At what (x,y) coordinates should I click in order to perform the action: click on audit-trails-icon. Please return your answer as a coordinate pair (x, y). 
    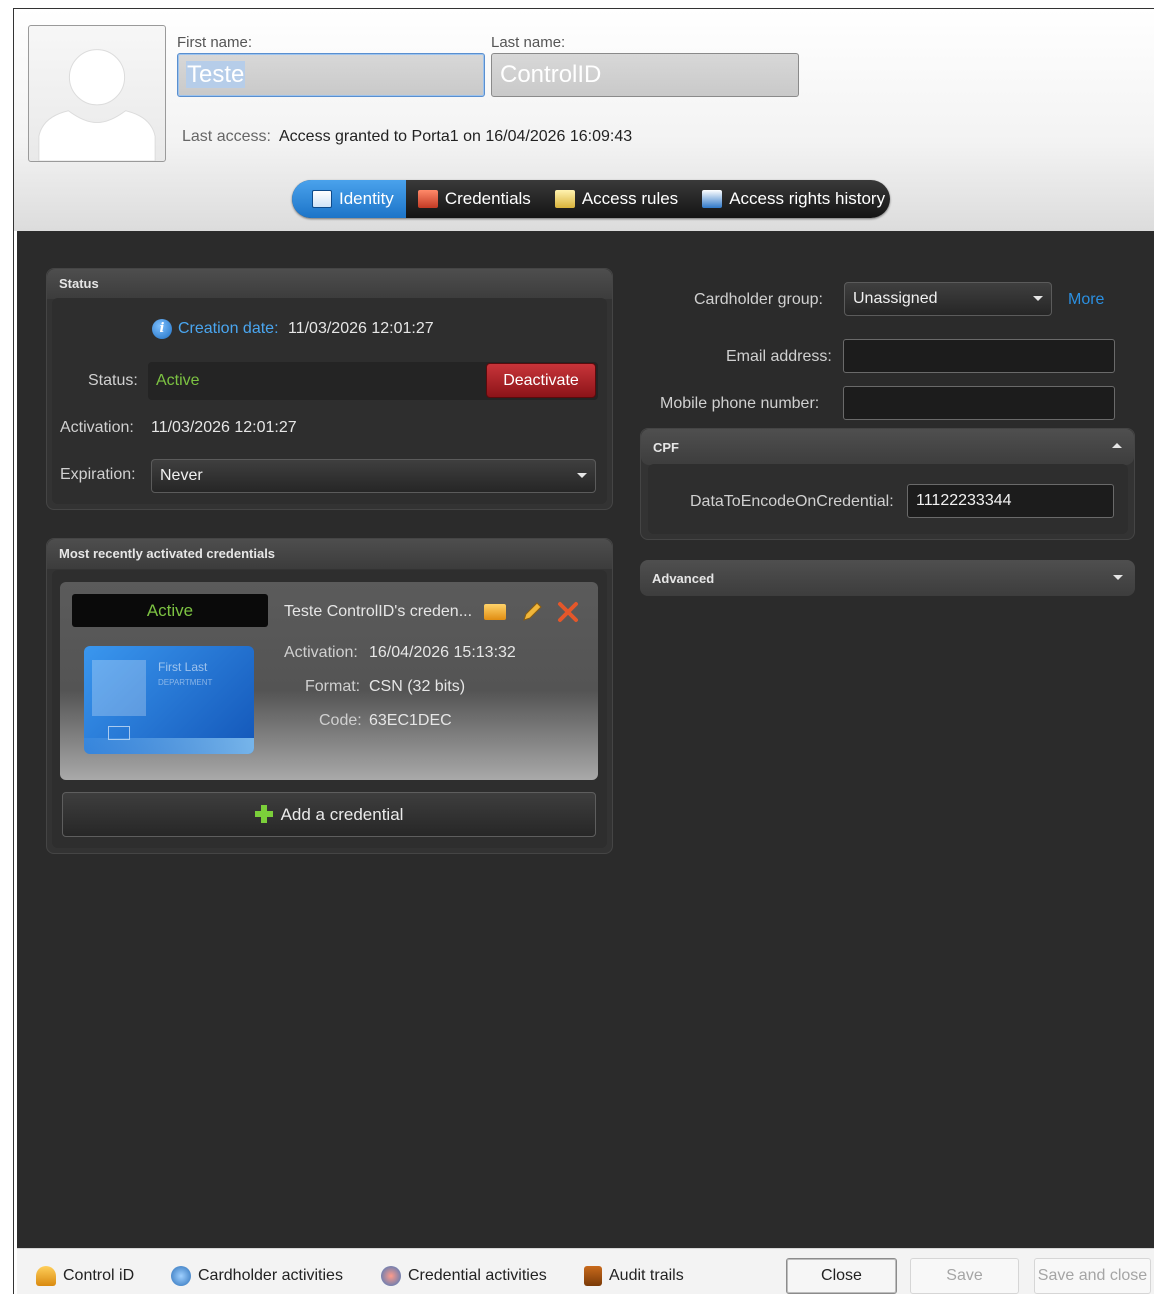
    Looking at the image, I should click on (593, 1276).